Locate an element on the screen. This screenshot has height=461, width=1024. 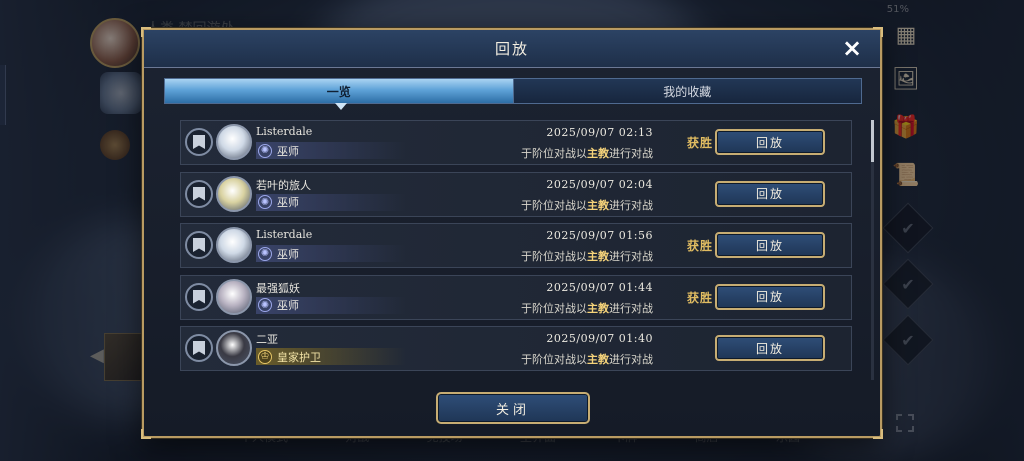
class-badge: ♔ 皇家护卫 is located at coordinates (331, 356).